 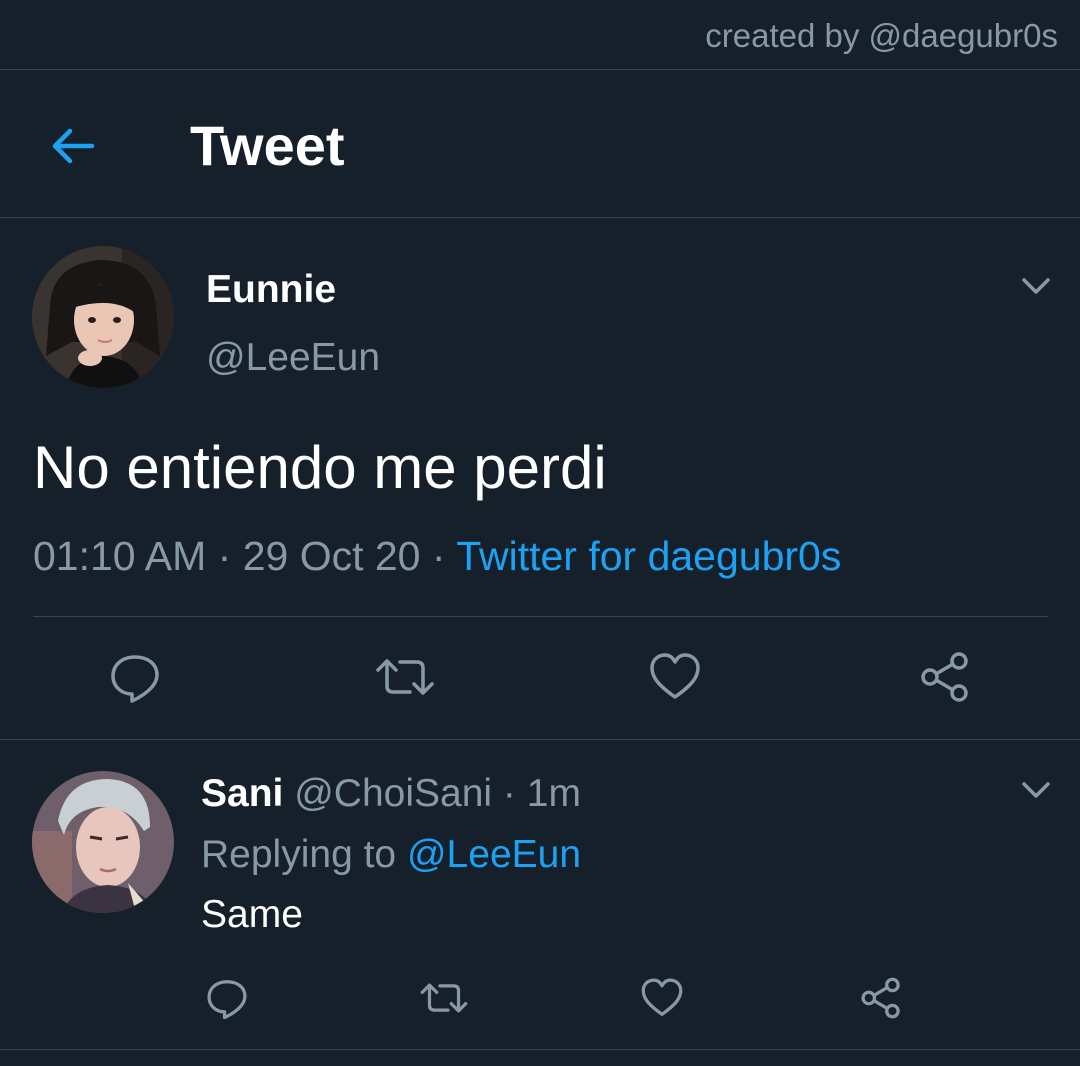 I want to click on reply-retweet-button, so click(x=444, y=998).